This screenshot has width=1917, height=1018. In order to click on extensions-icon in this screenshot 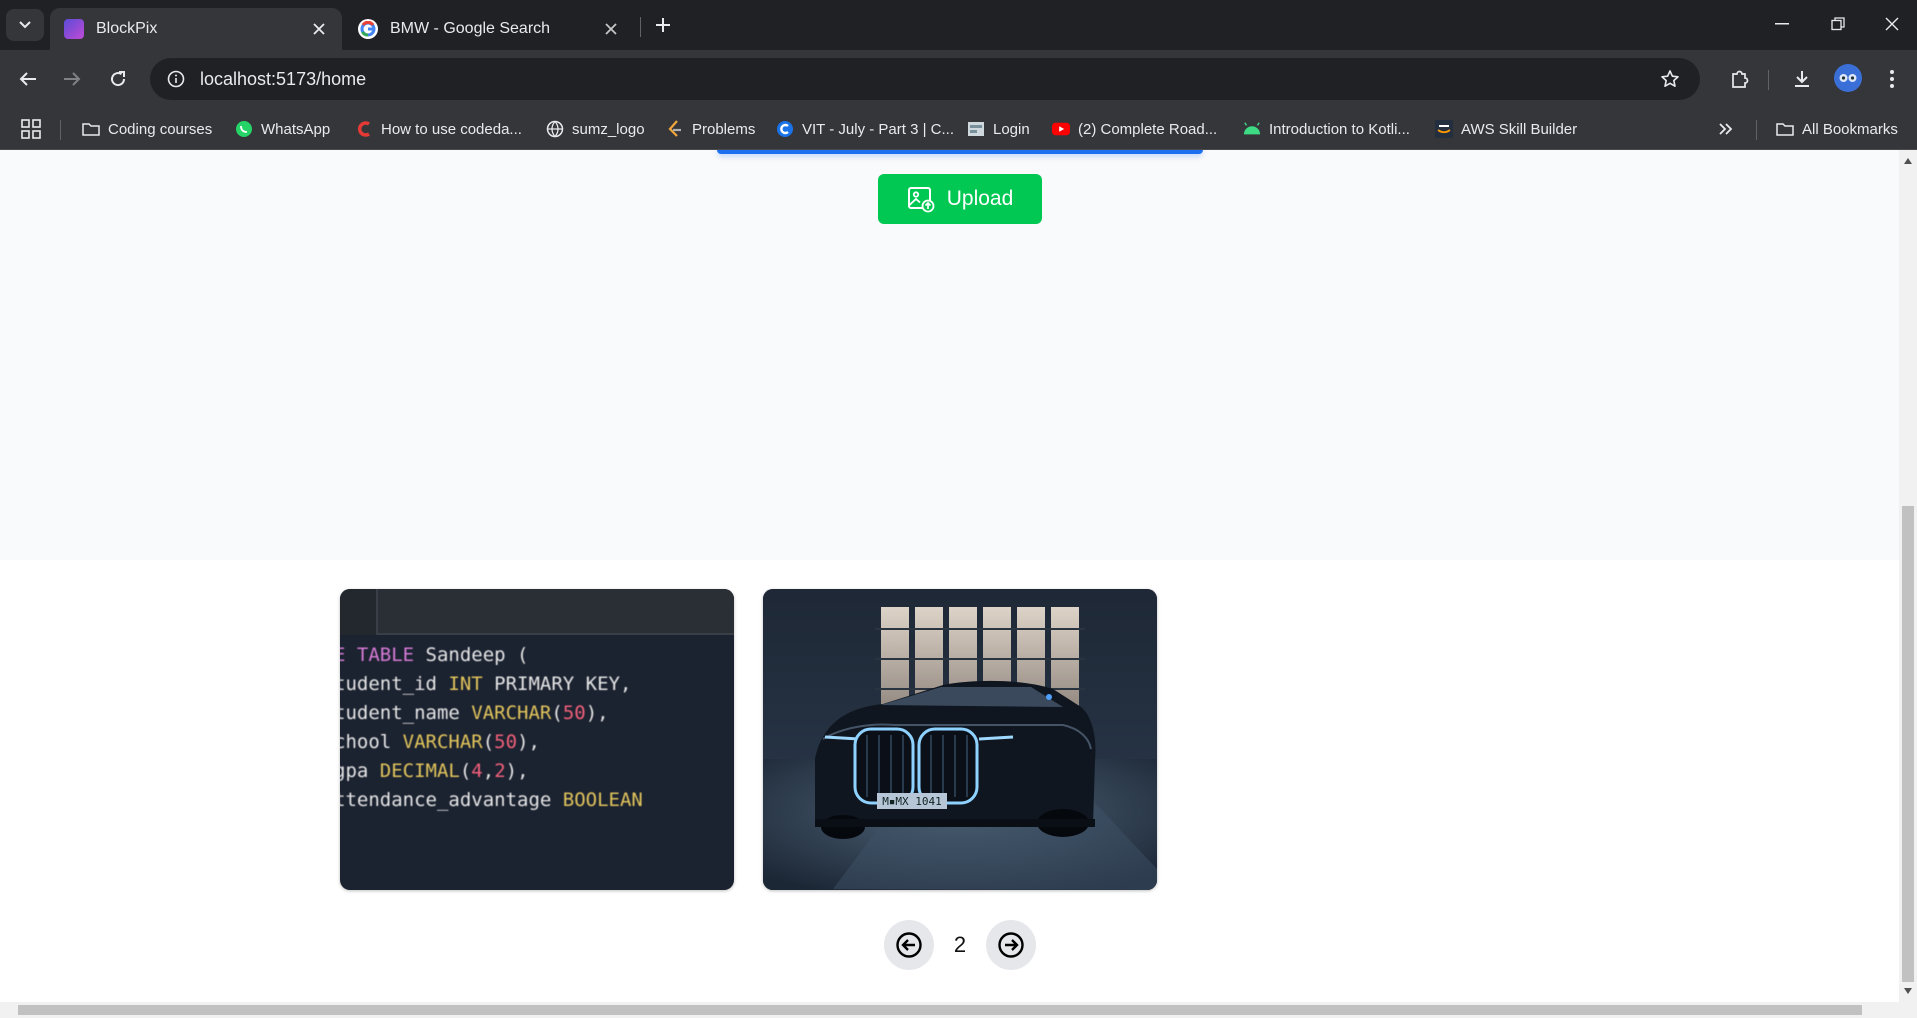, I will do `click(1740, 79)`.